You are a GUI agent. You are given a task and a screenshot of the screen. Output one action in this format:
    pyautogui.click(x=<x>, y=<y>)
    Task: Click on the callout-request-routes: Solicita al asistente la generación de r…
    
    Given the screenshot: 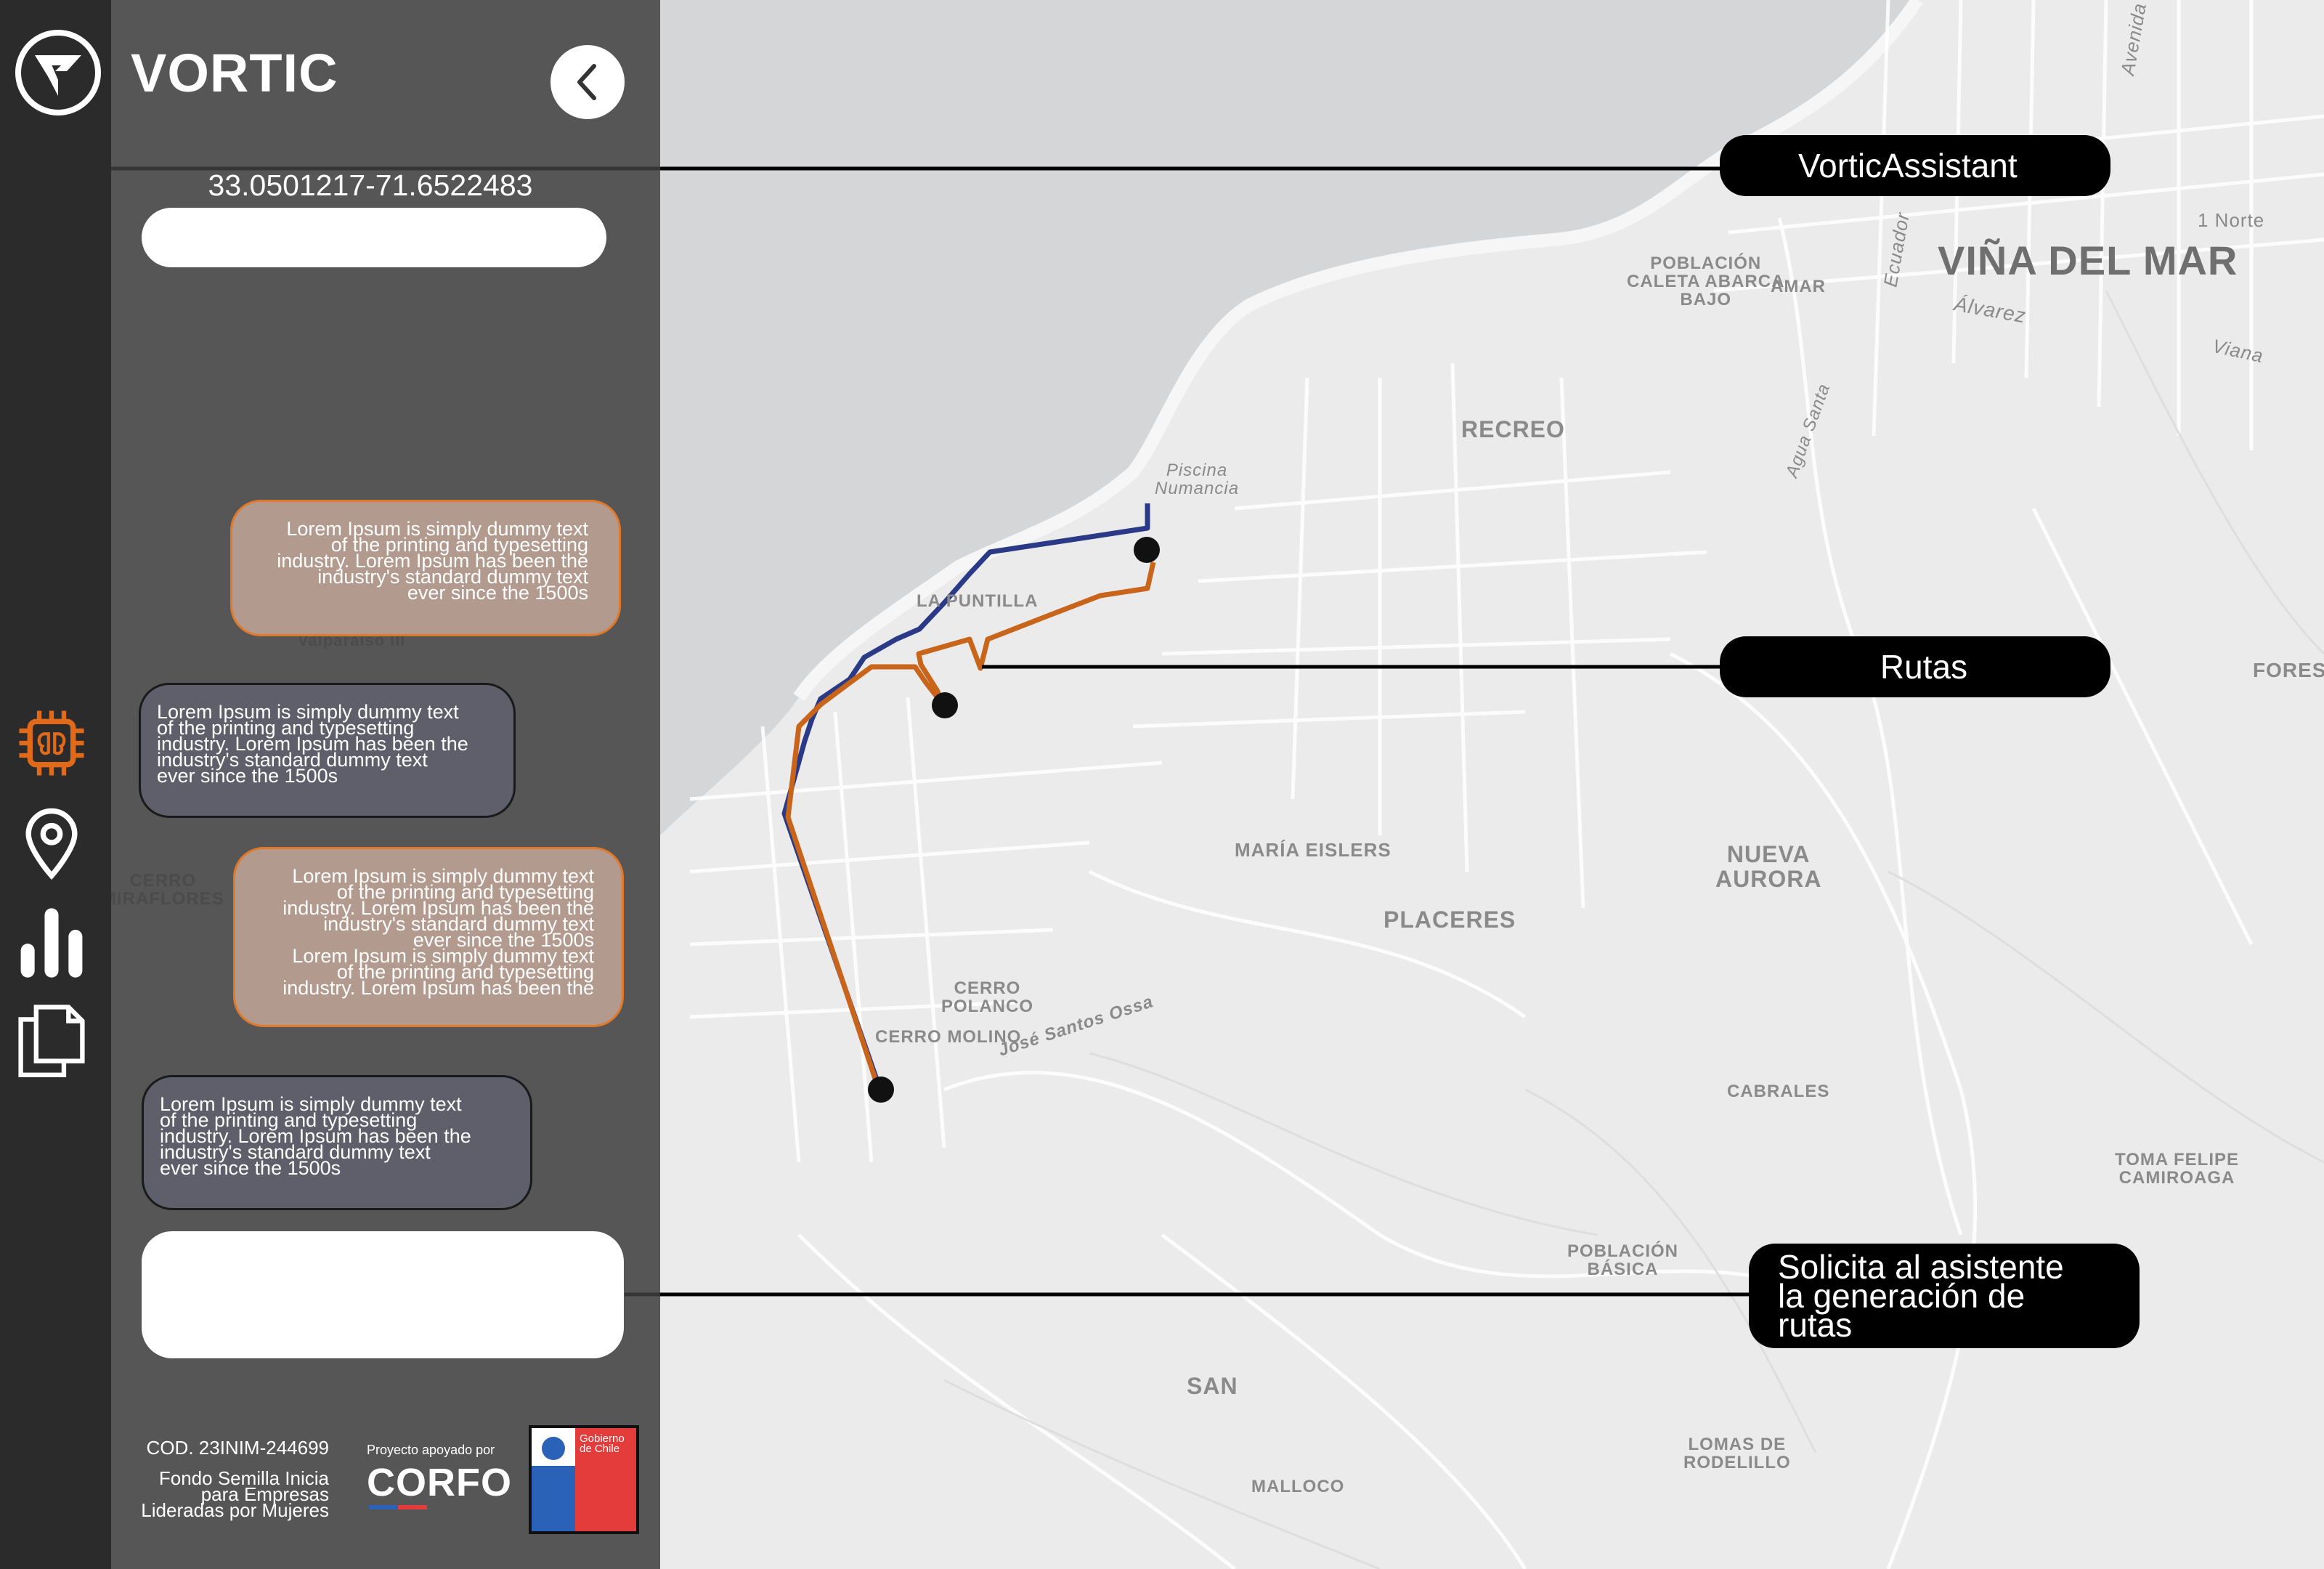 What is the action you would take?
    pyautogui.click(x=1944, y=1296)
    